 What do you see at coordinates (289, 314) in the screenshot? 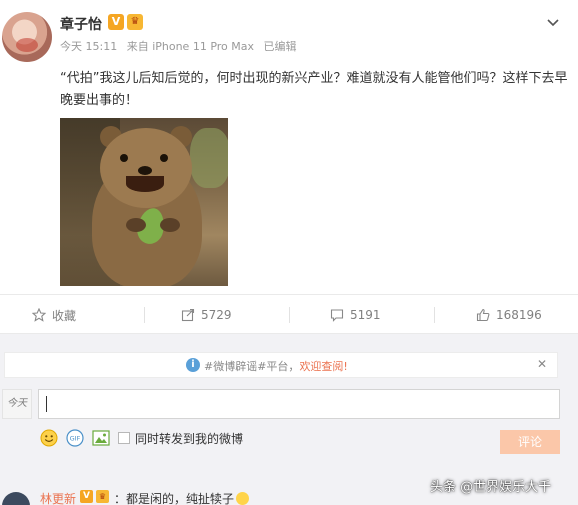
I see `post-action-bar: 收藏 5729 5191 168196` at bounding box center [289, 314].